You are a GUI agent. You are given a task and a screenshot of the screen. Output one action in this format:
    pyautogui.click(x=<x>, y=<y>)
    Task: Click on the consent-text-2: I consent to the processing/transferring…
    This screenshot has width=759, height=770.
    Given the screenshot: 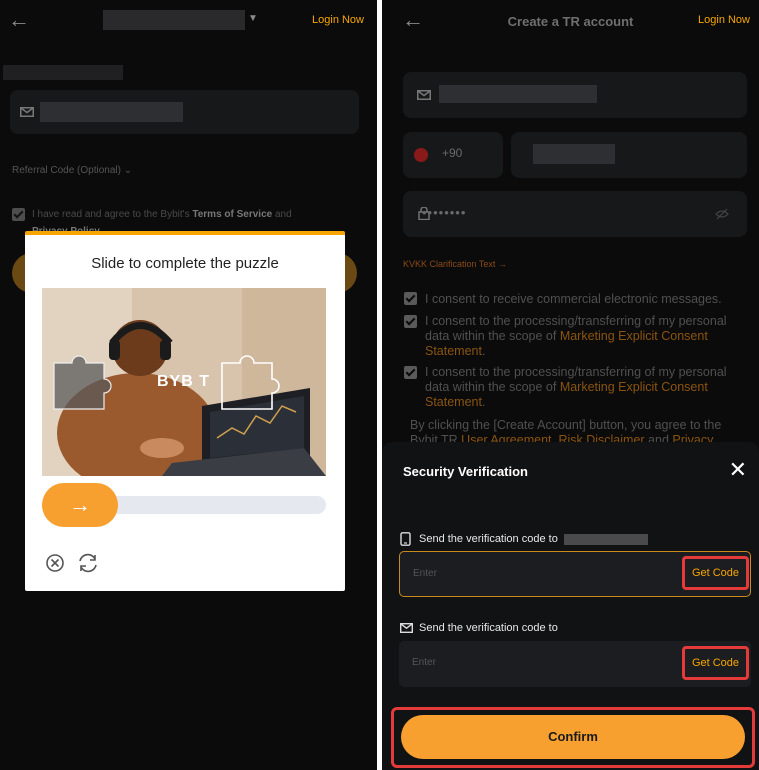 What is the action you would take?
    pyautogui.click(x=587, y=336)
    